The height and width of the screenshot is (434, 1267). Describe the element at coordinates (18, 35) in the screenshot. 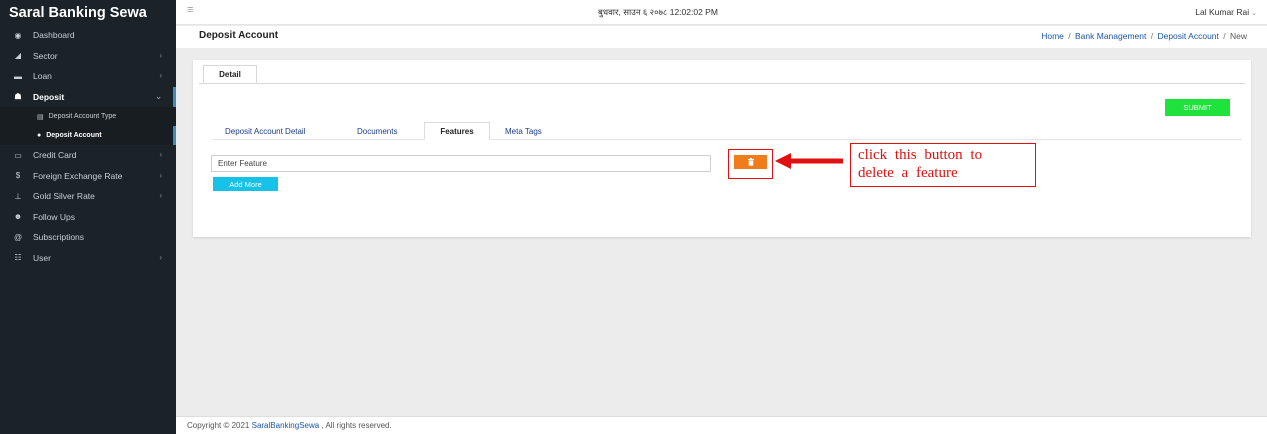

I see `dashboard-icon: ◉` at that location.